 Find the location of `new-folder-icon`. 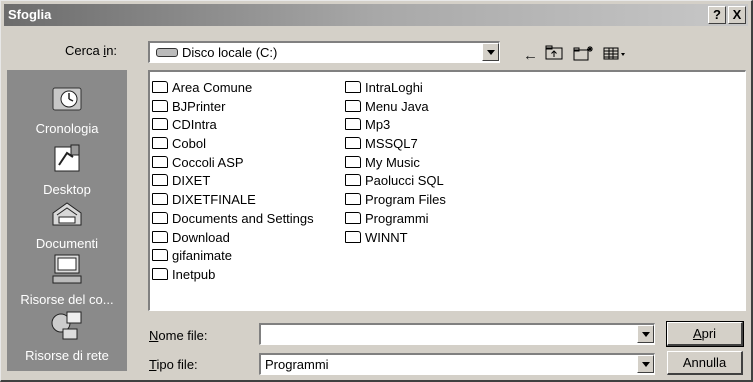

new-folder-icon is located at coordinates (584, 55).